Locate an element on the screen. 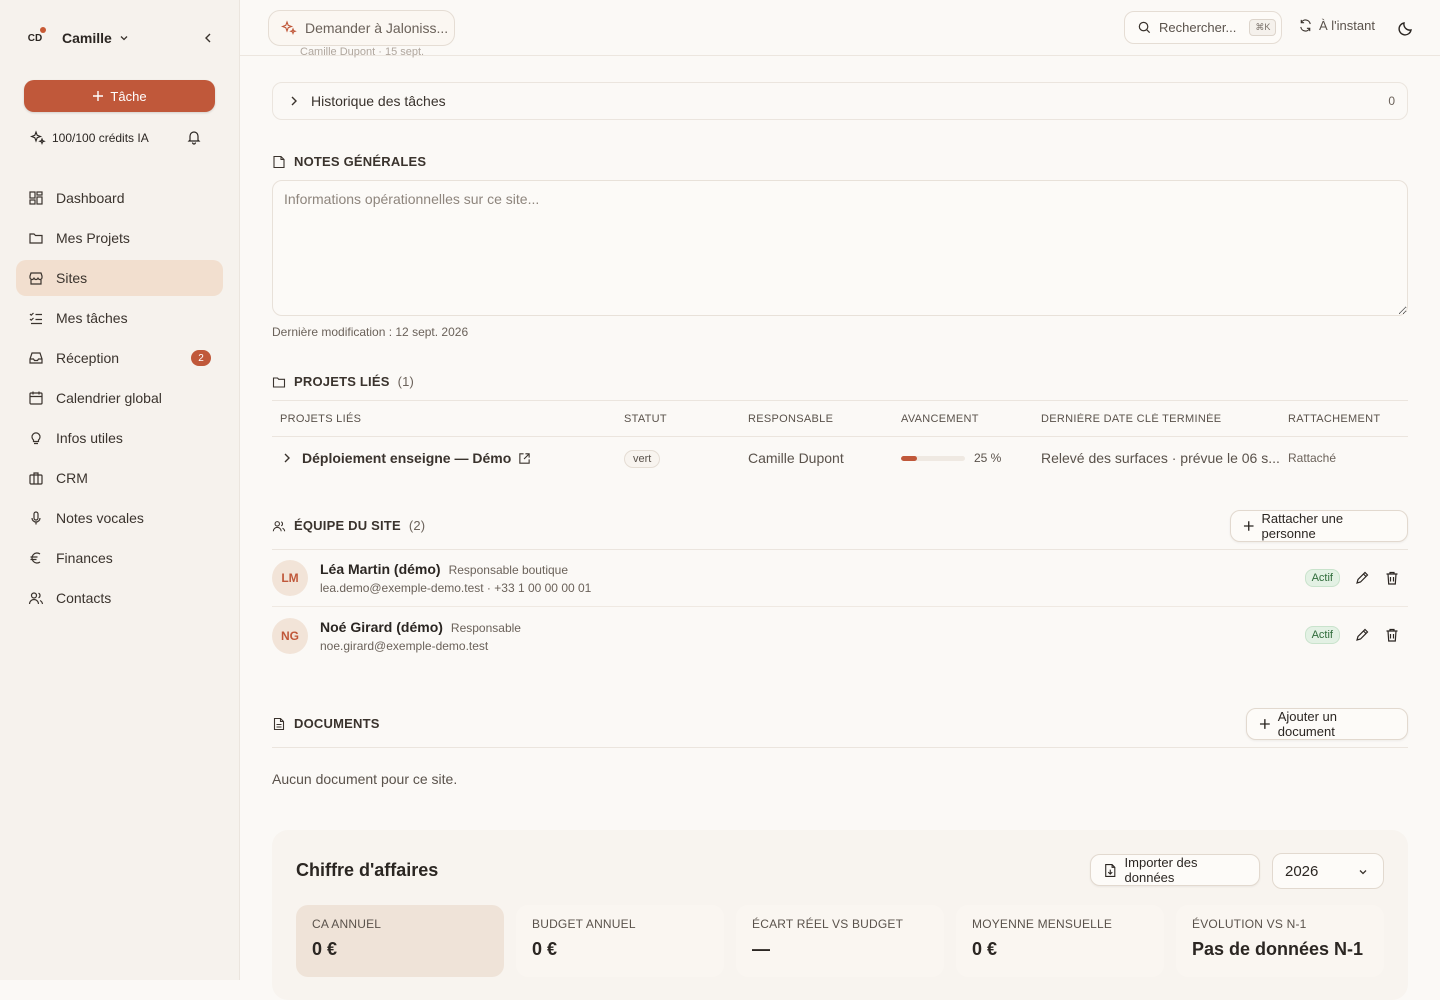 The image size is (1440, 1000). kpi-card-yoy-evolution: ÉVOLUTION VS N-1 Pas de données N-1 is located at coordinates (1280, 941).